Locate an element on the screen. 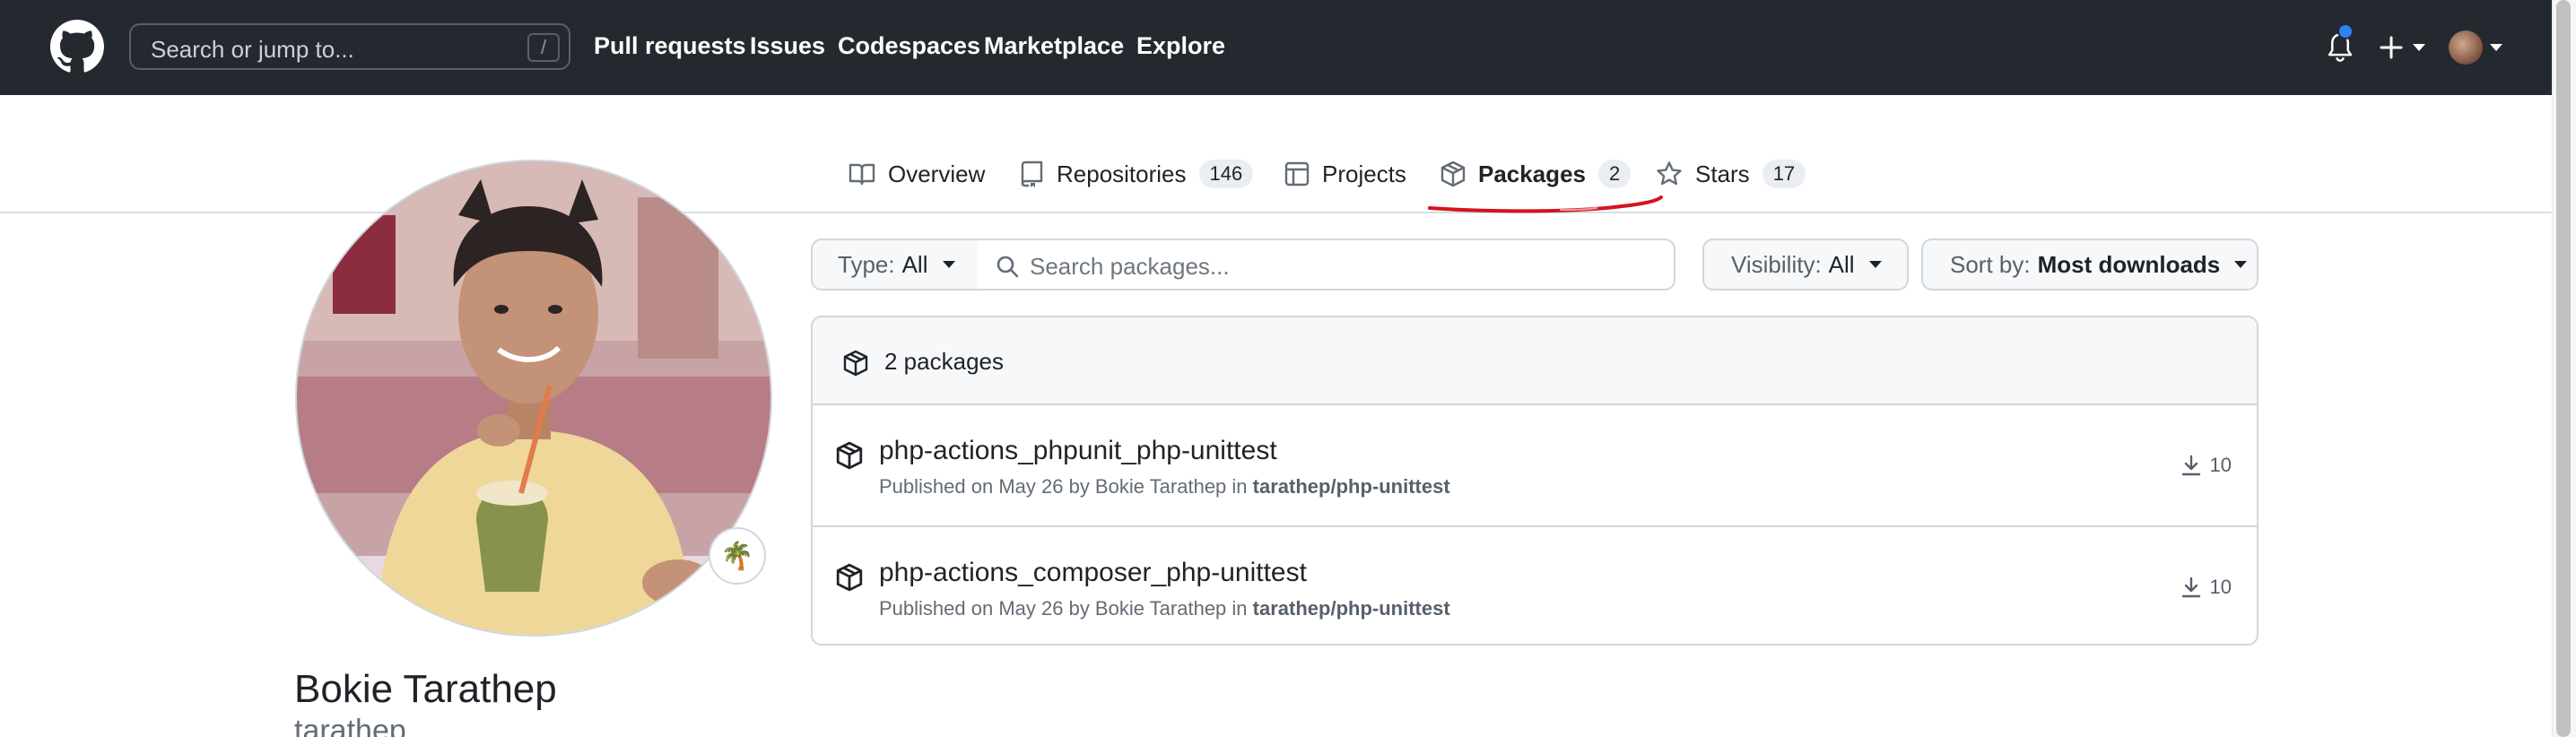  table-icon is located at coordinates (1297, 173).